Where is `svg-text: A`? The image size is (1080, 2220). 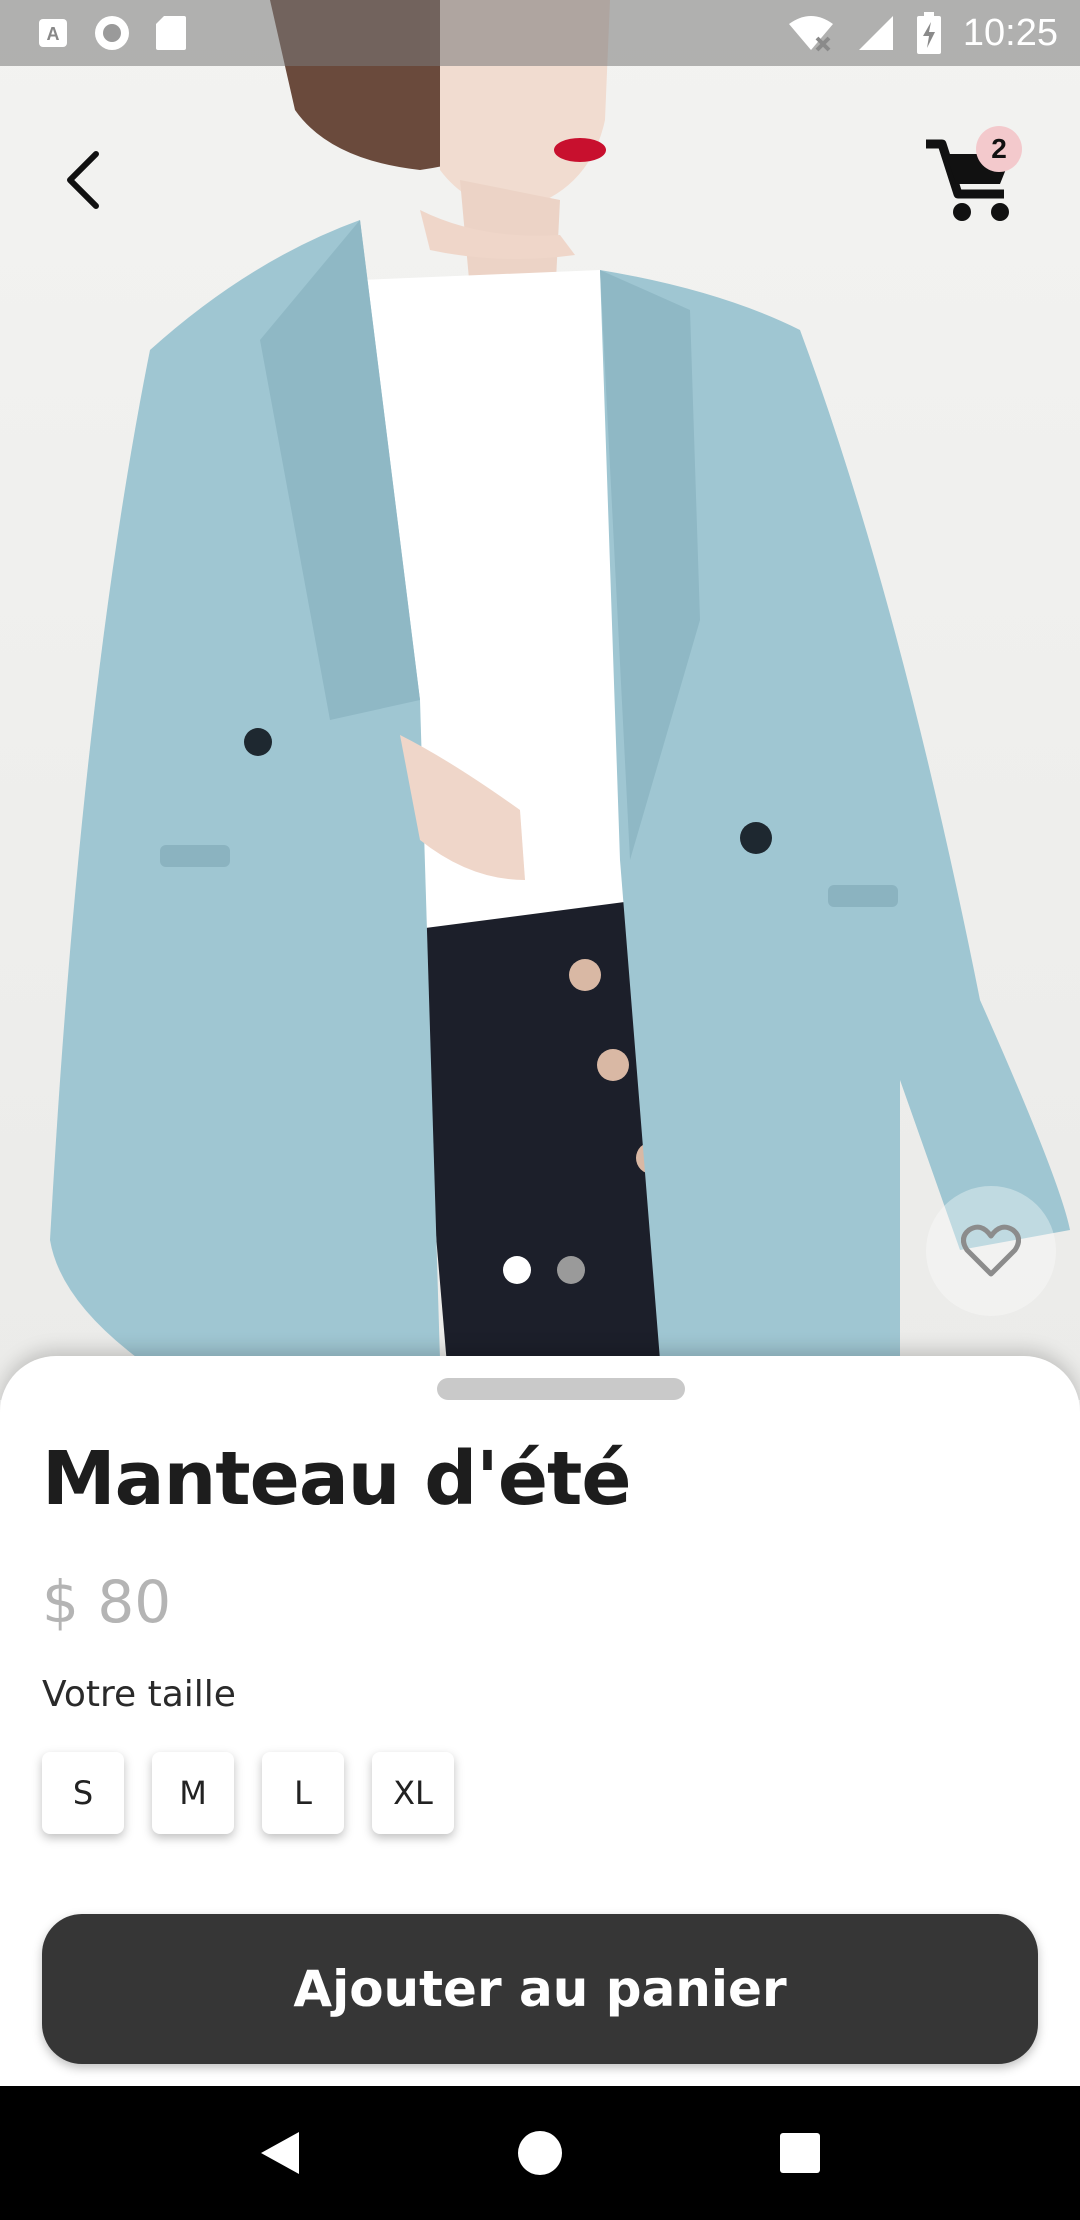 svg-text: A is located at coordinates (53, 34).